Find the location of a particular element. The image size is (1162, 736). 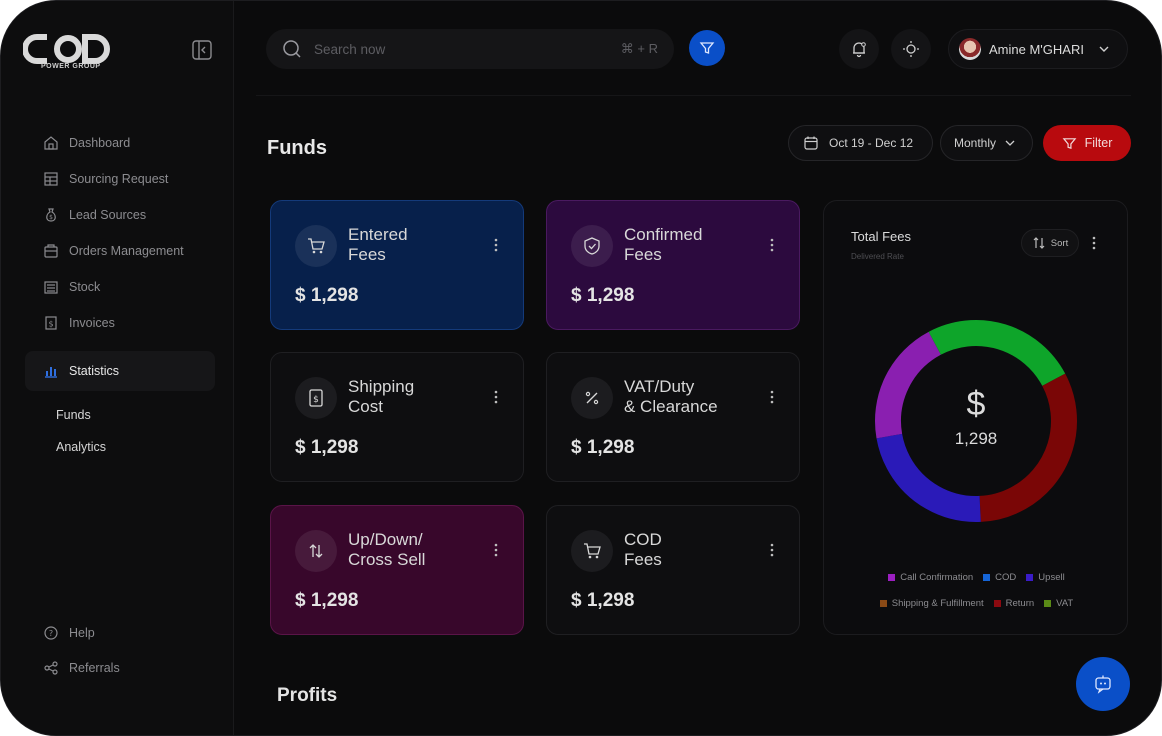

sort-button: Sort is located at coordinates (1050, 243).